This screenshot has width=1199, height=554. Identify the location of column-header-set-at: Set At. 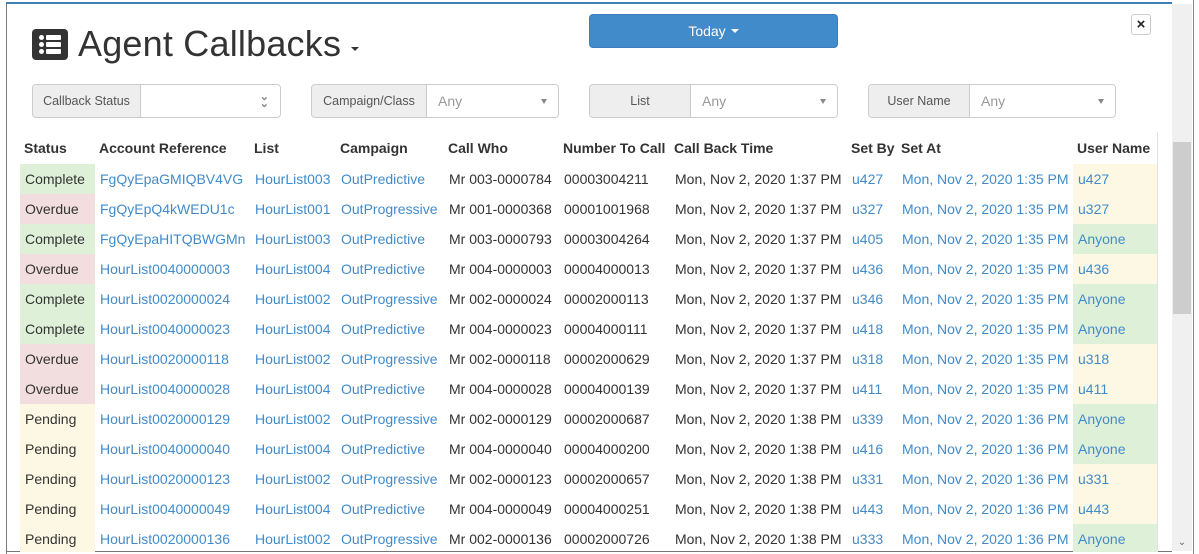
(985, 148).